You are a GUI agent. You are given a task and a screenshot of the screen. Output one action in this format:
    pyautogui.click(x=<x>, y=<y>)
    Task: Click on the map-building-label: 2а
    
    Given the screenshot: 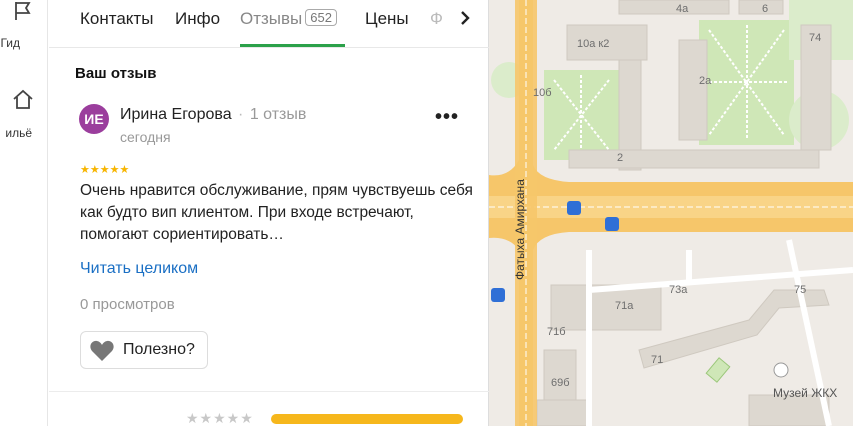 What is the action you would take?
    pyautogui.click(x=705, y=81)
    